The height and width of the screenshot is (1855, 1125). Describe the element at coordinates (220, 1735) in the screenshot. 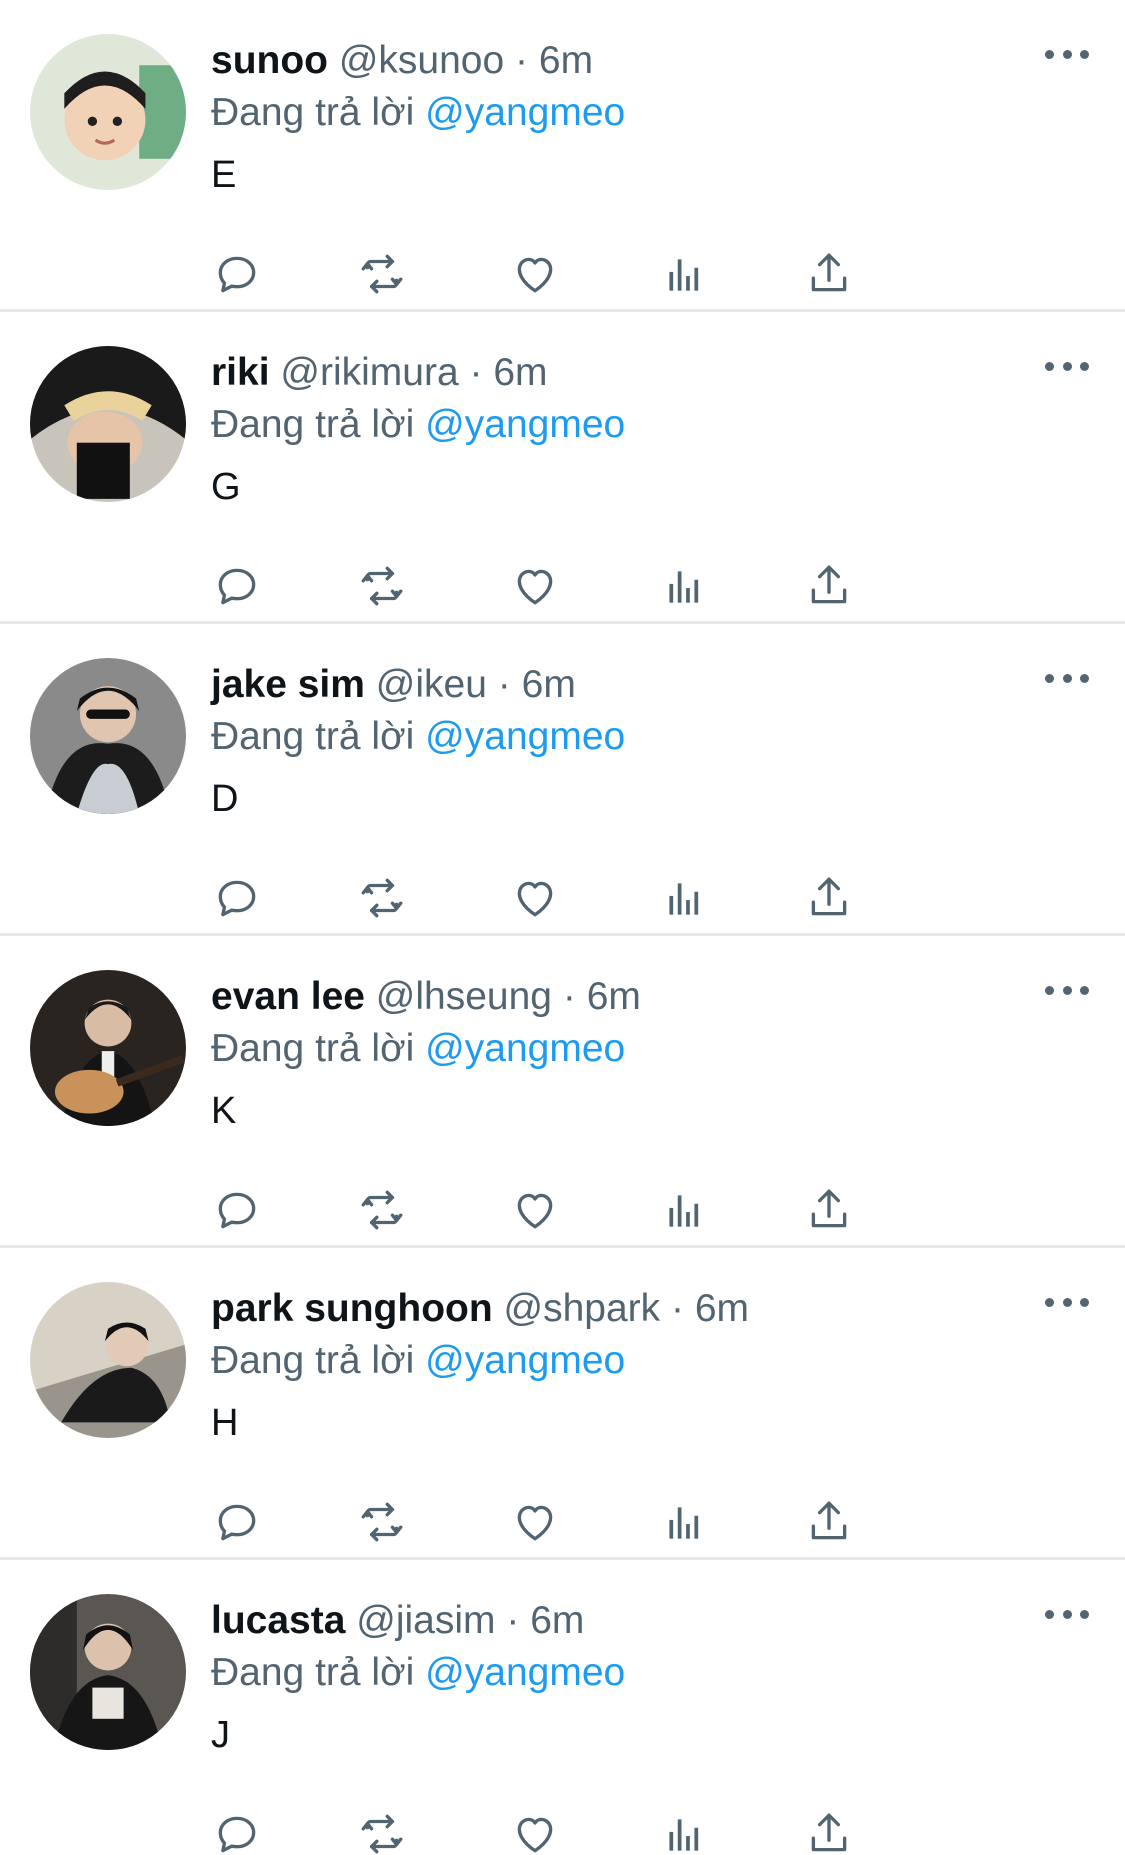

I see `tweet-text: J` at that location.